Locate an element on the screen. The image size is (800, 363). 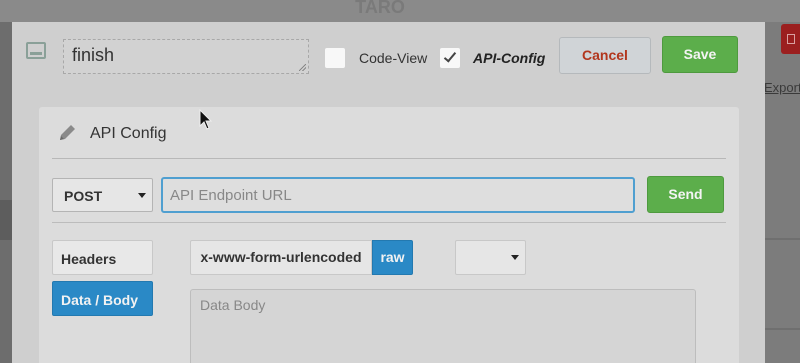
checkmark-icon is located at coordinates (450, 56).